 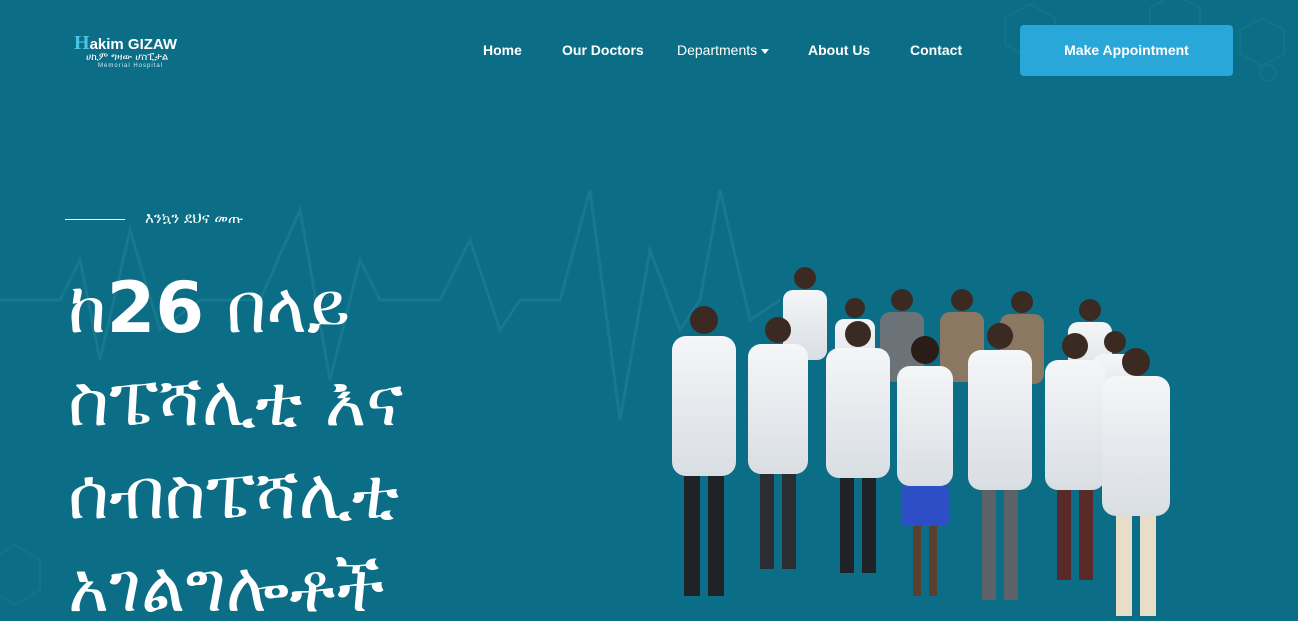 I want to click on nav-departments-dropdown: Departments, so click(x=723, y=50).